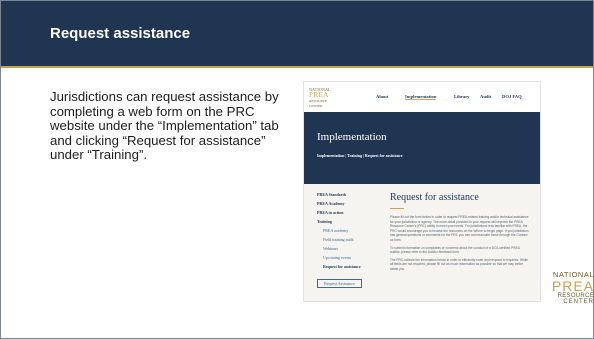  I want to click on sidebar-subitem: Field training audit, so click(347, 241).